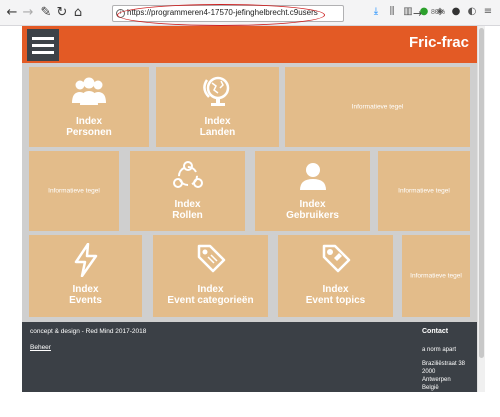 The height and width of the screenshot is (417, 500). Describe the element at coordinates (408, 12) in the screenshot. I see `sidebar-icon: ▥` at that location.